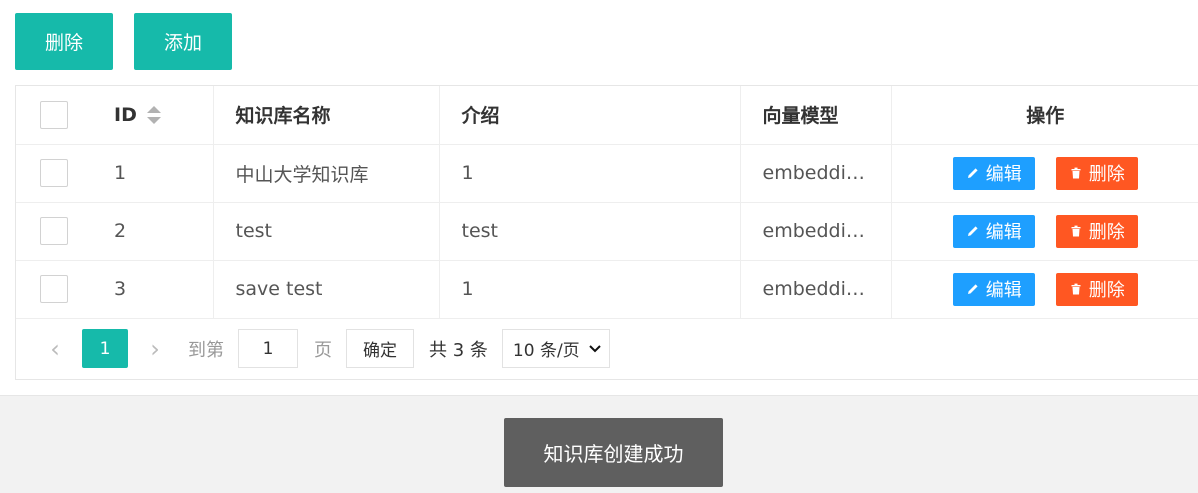 Image resolution: width=1198 pixels, height=493 pixels. I want to click on cell-name: save test, so click(326, 289).